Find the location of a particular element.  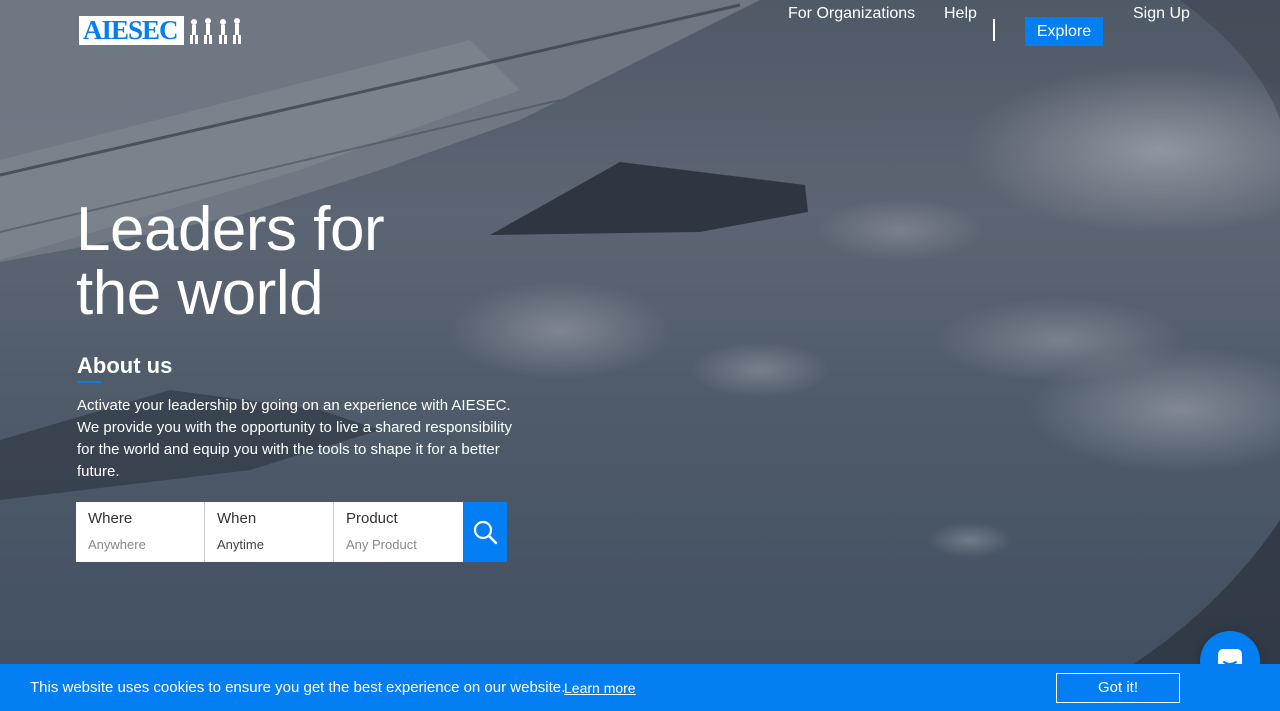

where-label: Where is located at coordinates (110, 518).